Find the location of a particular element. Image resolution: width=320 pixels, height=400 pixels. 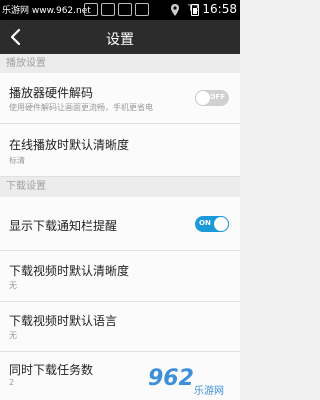

setting-value: 2 is located at coordinates (12, 382).